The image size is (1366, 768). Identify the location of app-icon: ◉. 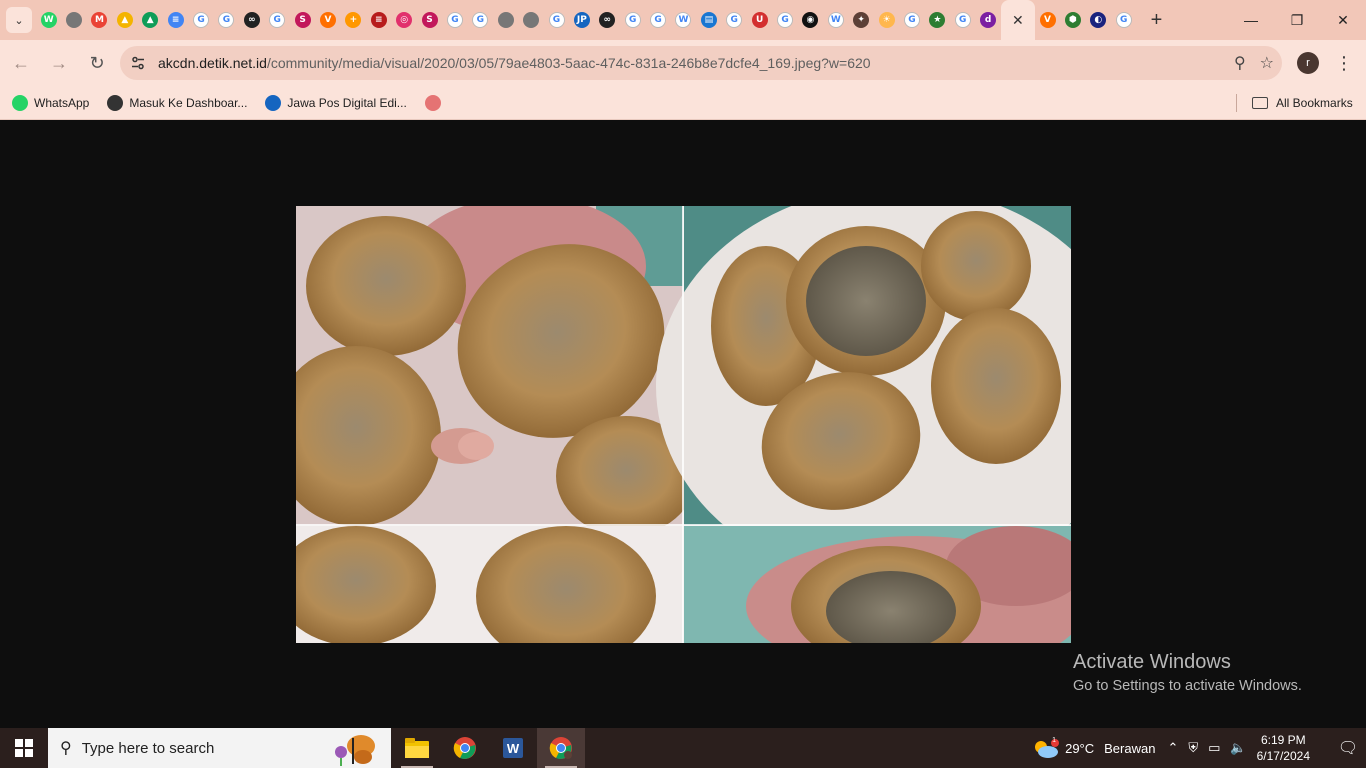
(810, 20).